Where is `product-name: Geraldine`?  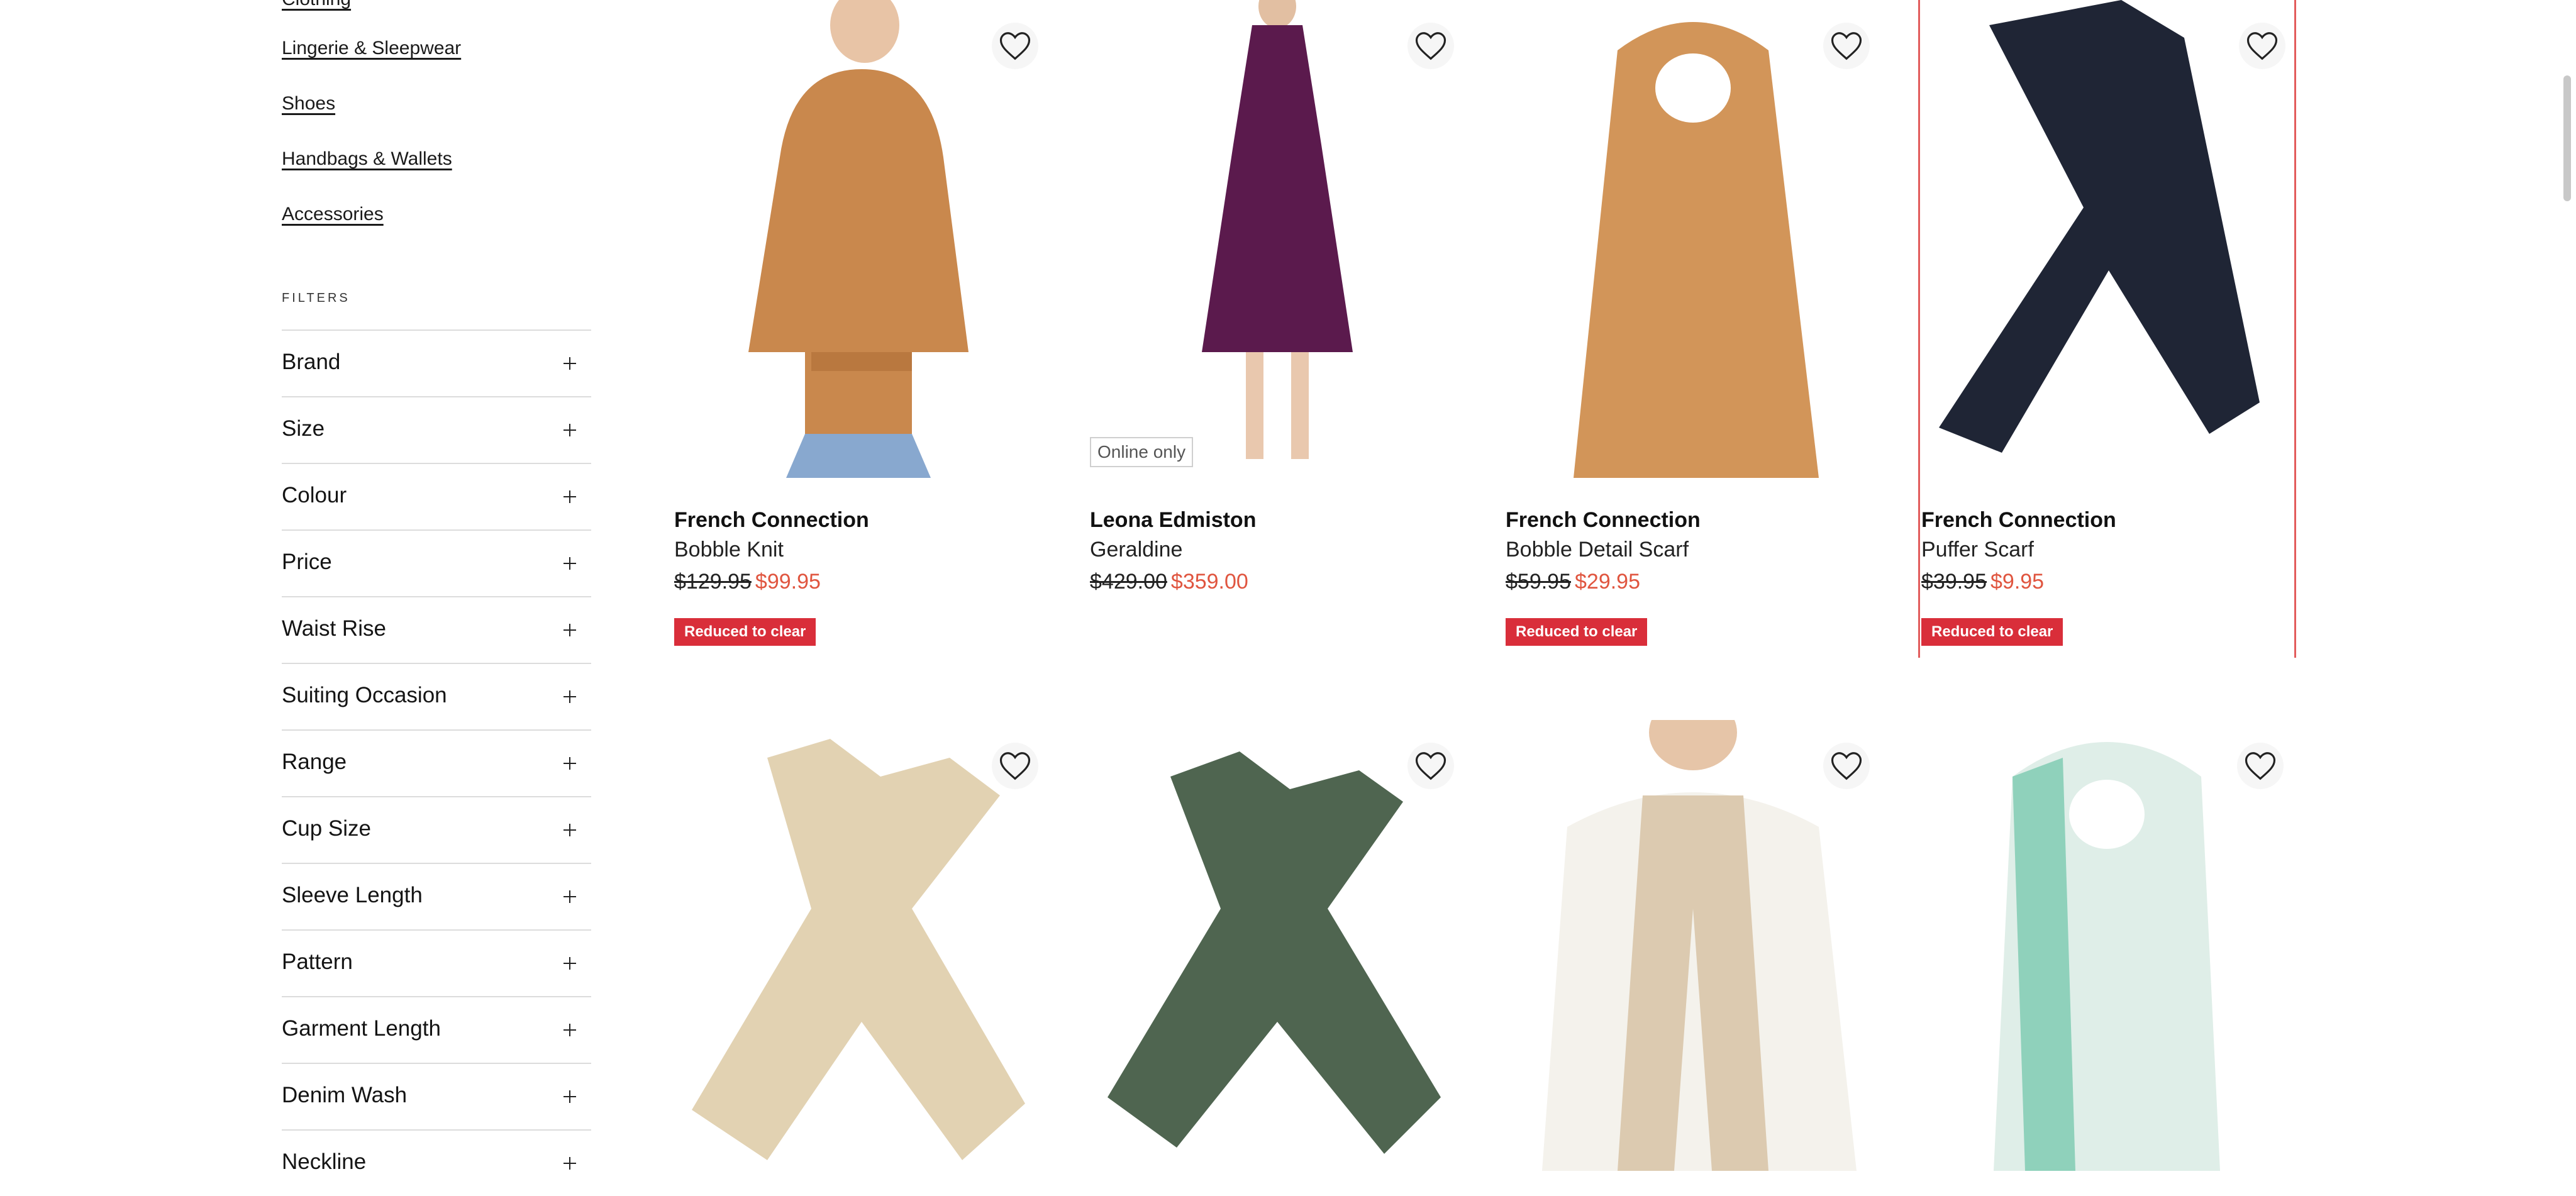
product-name: Geraldine is located at coordinates (1136, 550).